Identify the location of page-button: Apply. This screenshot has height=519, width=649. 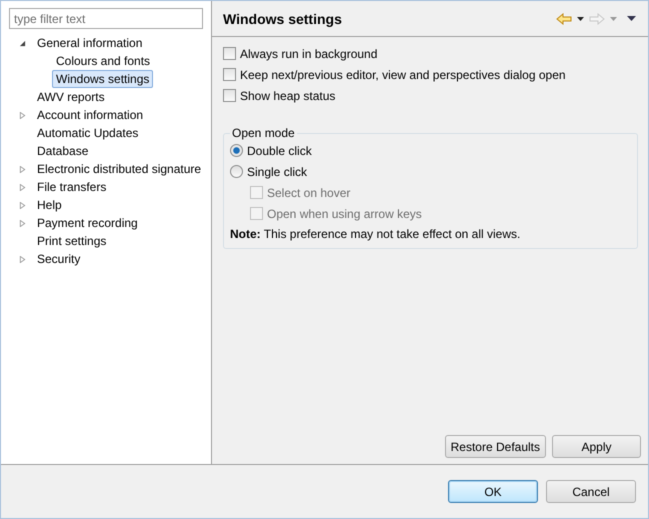
(596, 446).